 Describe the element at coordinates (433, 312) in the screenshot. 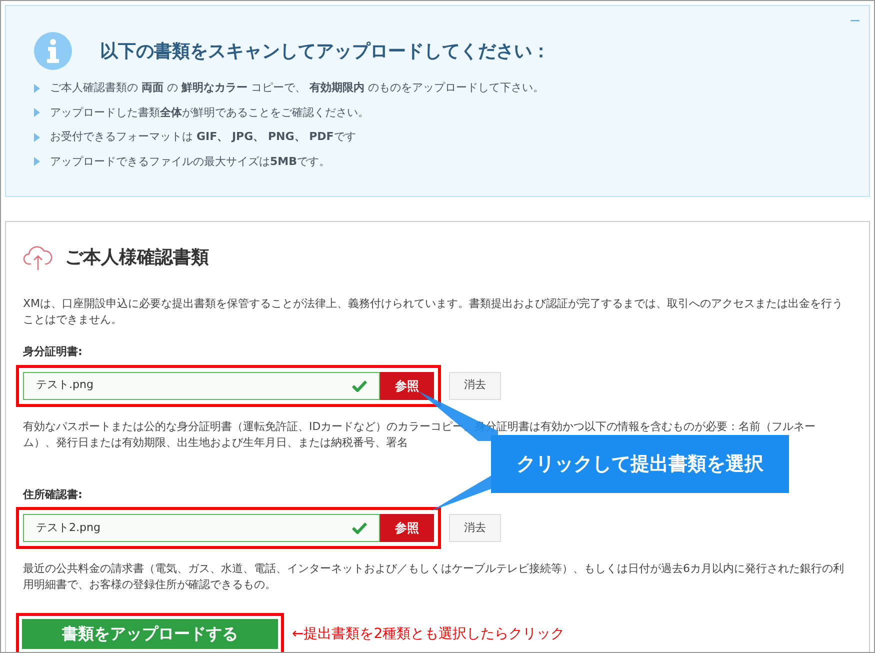

I see `intro-text: XMは、口座開設申込に必要な提出書類を保管することが法律上、義務付けられています。書類提出および認証が完了するまでは、取引へのアクセスまたは出金を行うことはできません。` at that location.